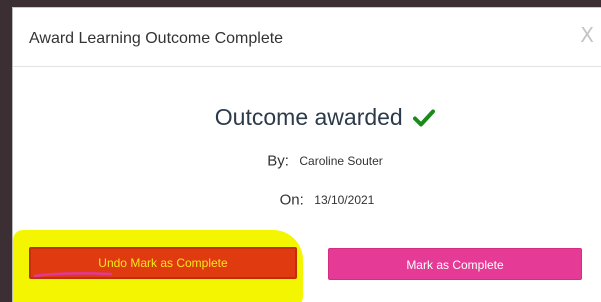 The image size is (601, 302). What do you see at coordinates (156, 38) in the screenshot?
I see `modal-title: Award Learning Outcome Complete` at bounding box center [156, 38].